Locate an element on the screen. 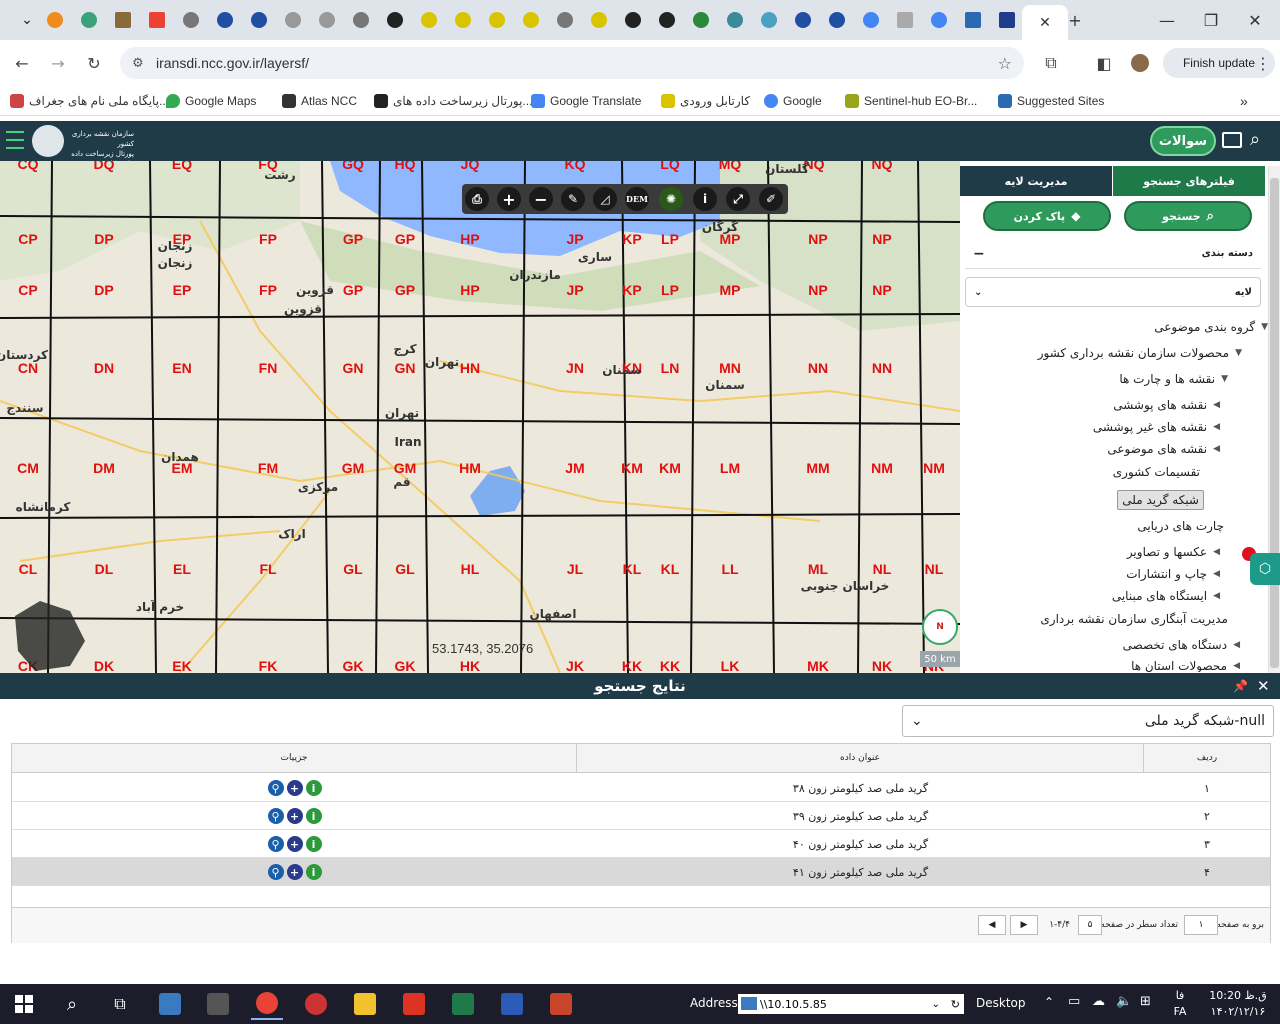 The image size is (1280, 1024). tree-item-thematic-group: ▼ گروه بندی موضوعی is located at coordinates (1211, 327).